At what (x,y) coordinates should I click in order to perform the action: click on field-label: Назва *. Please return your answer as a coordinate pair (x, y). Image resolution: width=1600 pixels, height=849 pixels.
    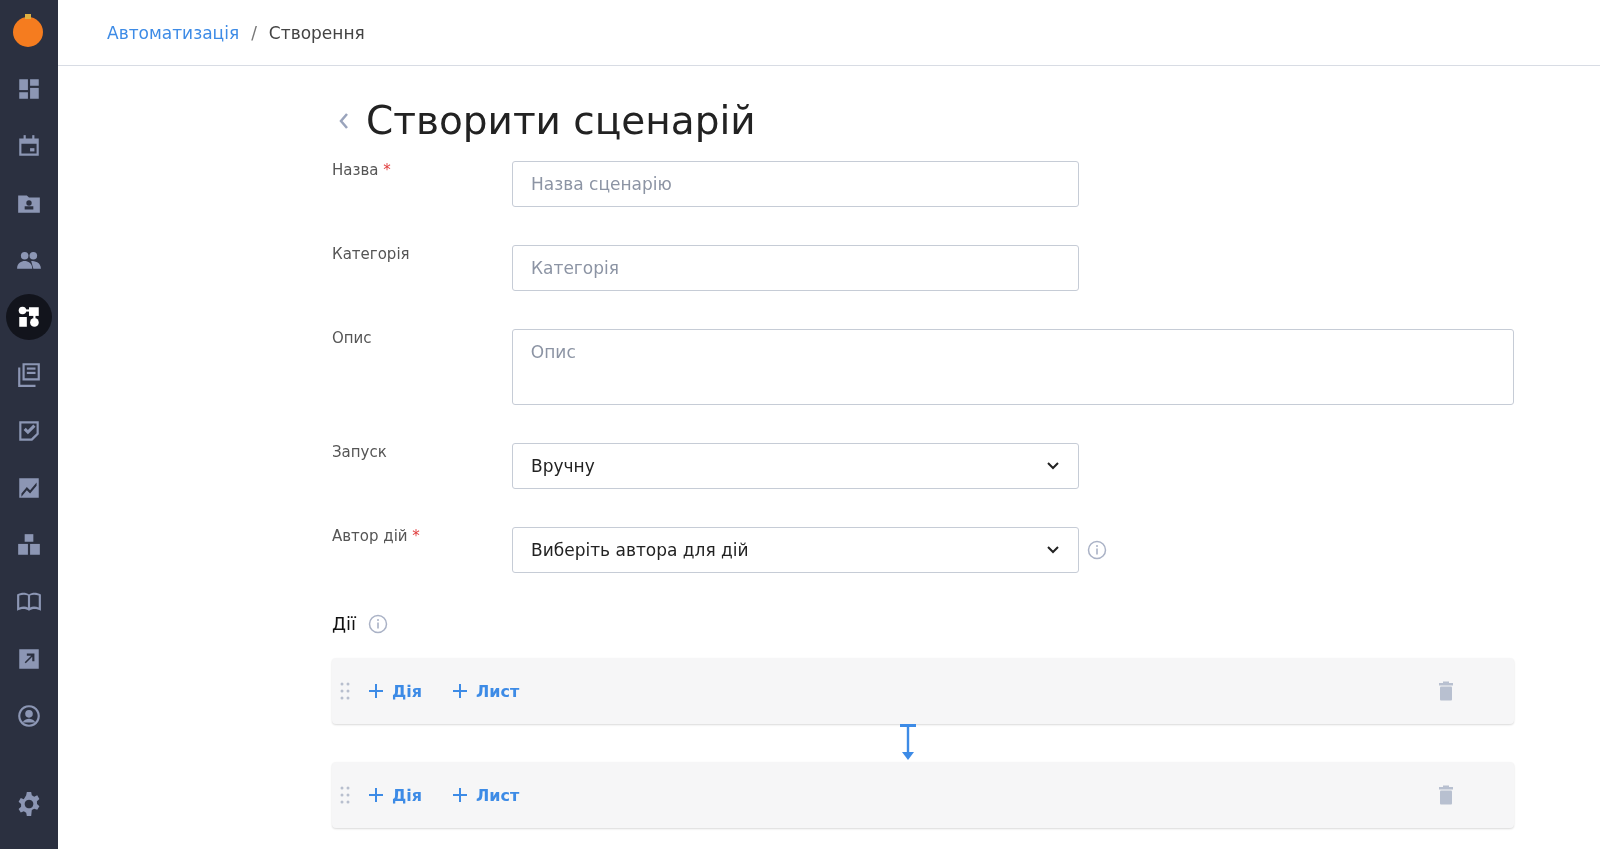
    Looking at the image, I should click on (362, 170).